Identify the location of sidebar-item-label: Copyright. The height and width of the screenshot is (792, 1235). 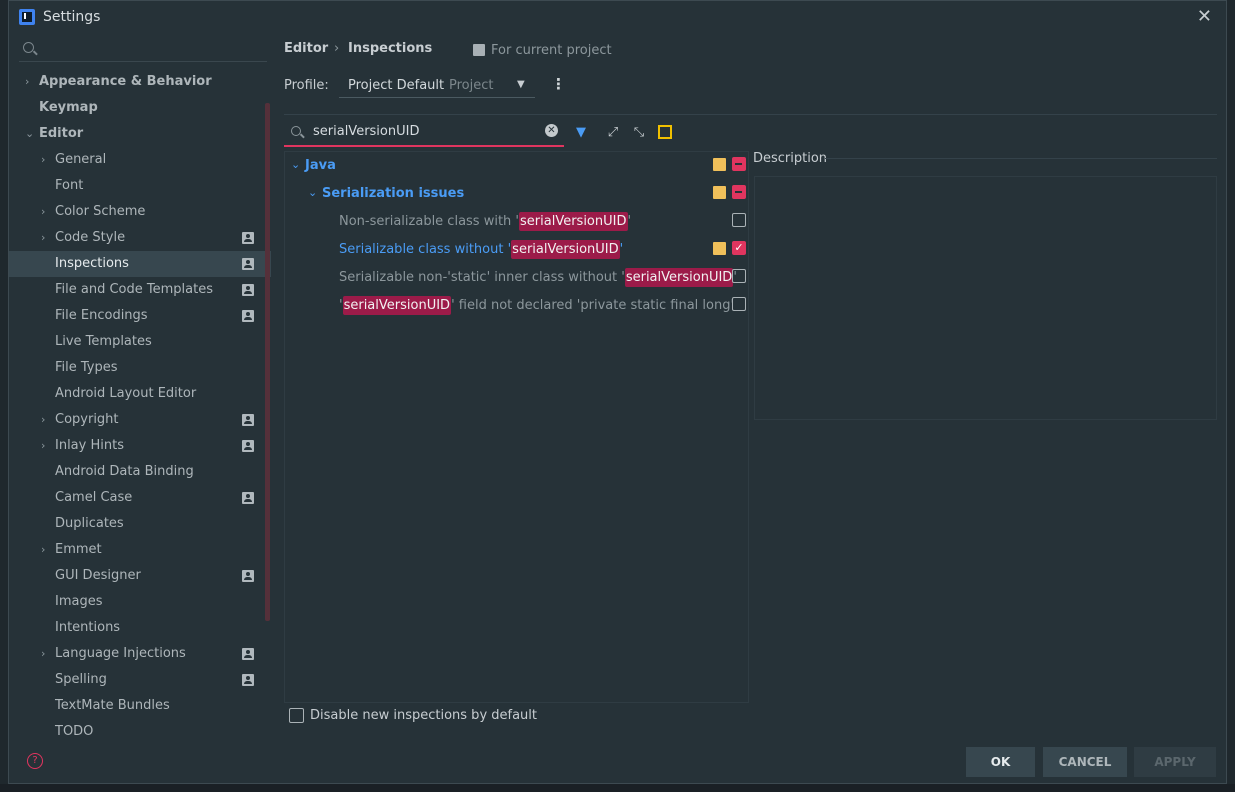
(87, 419).